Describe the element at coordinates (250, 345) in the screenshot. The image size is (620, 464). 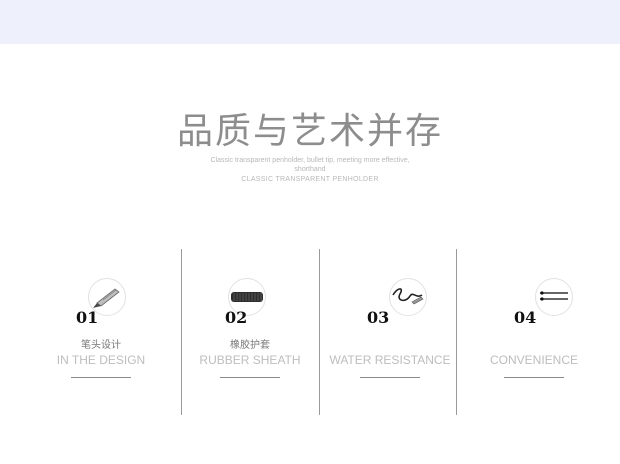
I see `feature-title-cn: 橡胶护套` at that location.